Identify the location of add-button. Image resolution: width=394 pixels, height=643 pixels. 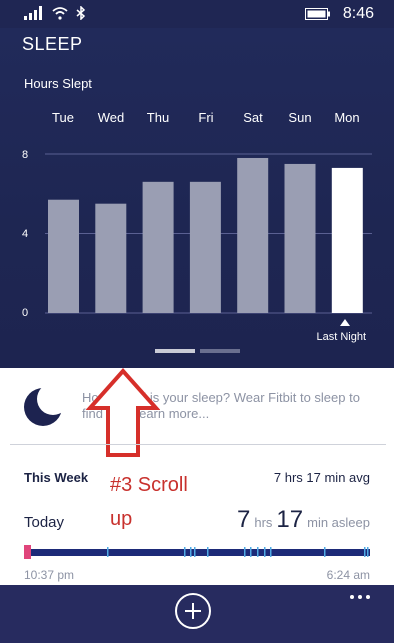
(193, 611).